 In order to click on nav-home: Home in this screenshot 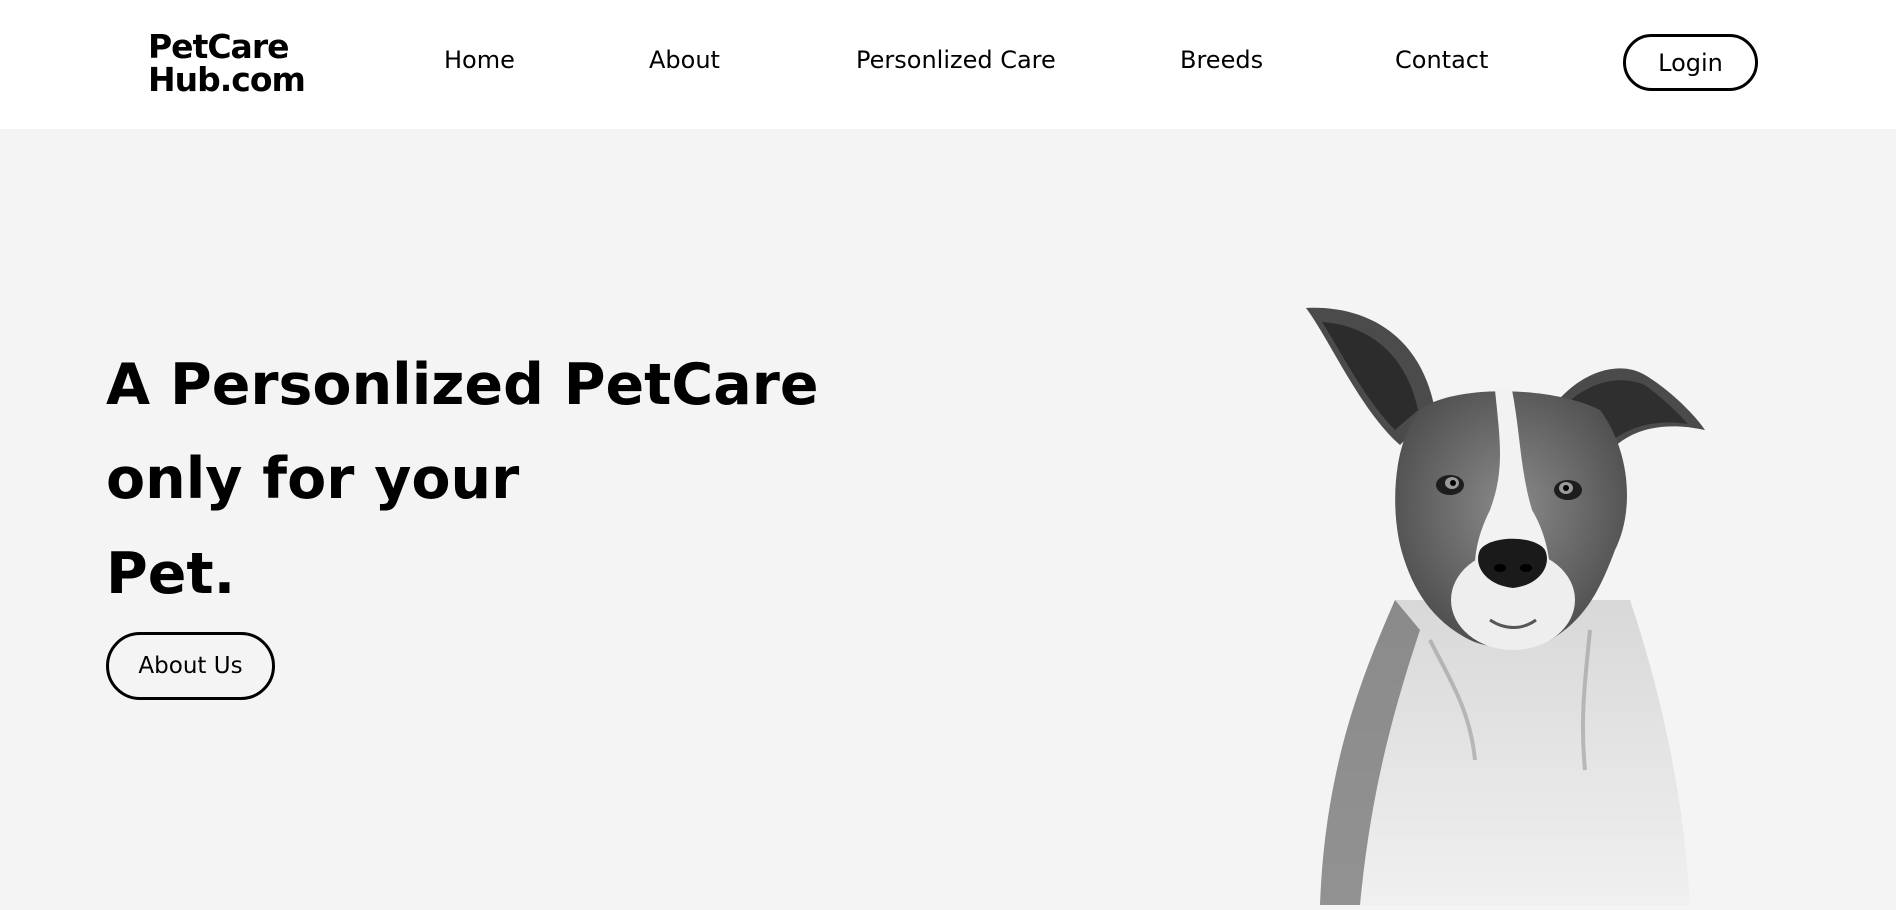, I will do `click(479, 60)`.